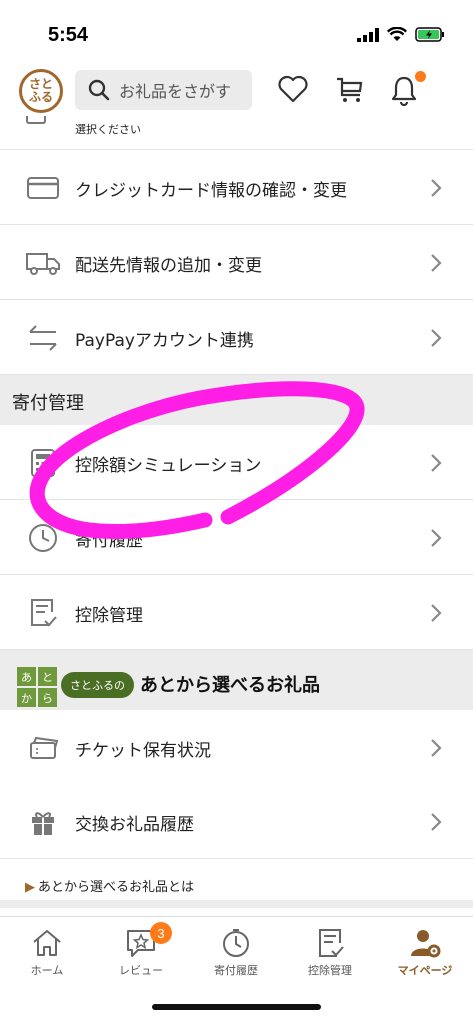  Describe the element at coordinates (43, 822) in the screenshot. I see `gift-icon` at that location.